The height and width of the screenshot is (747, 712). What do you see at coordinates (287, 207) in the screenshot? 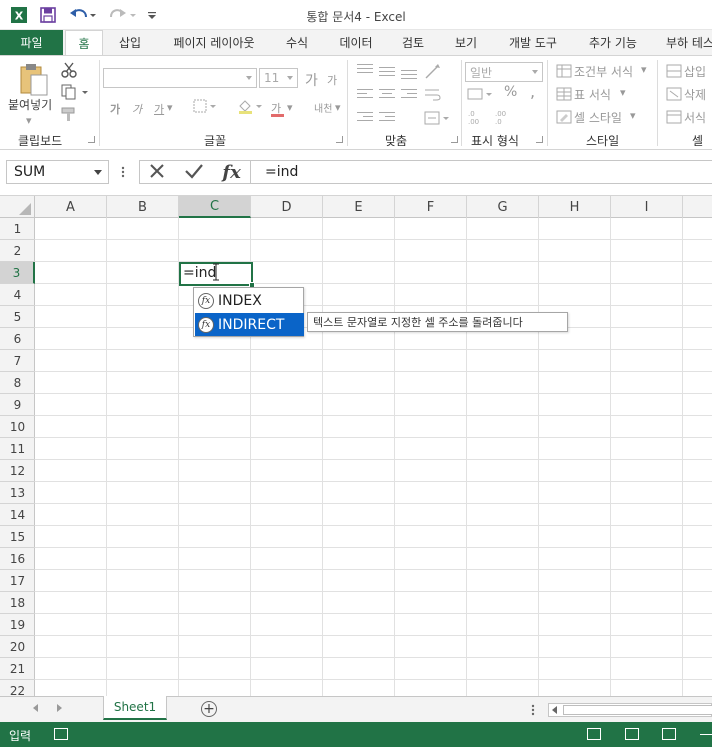
I see `column-header-d: D` at bounding box center [287, 207].